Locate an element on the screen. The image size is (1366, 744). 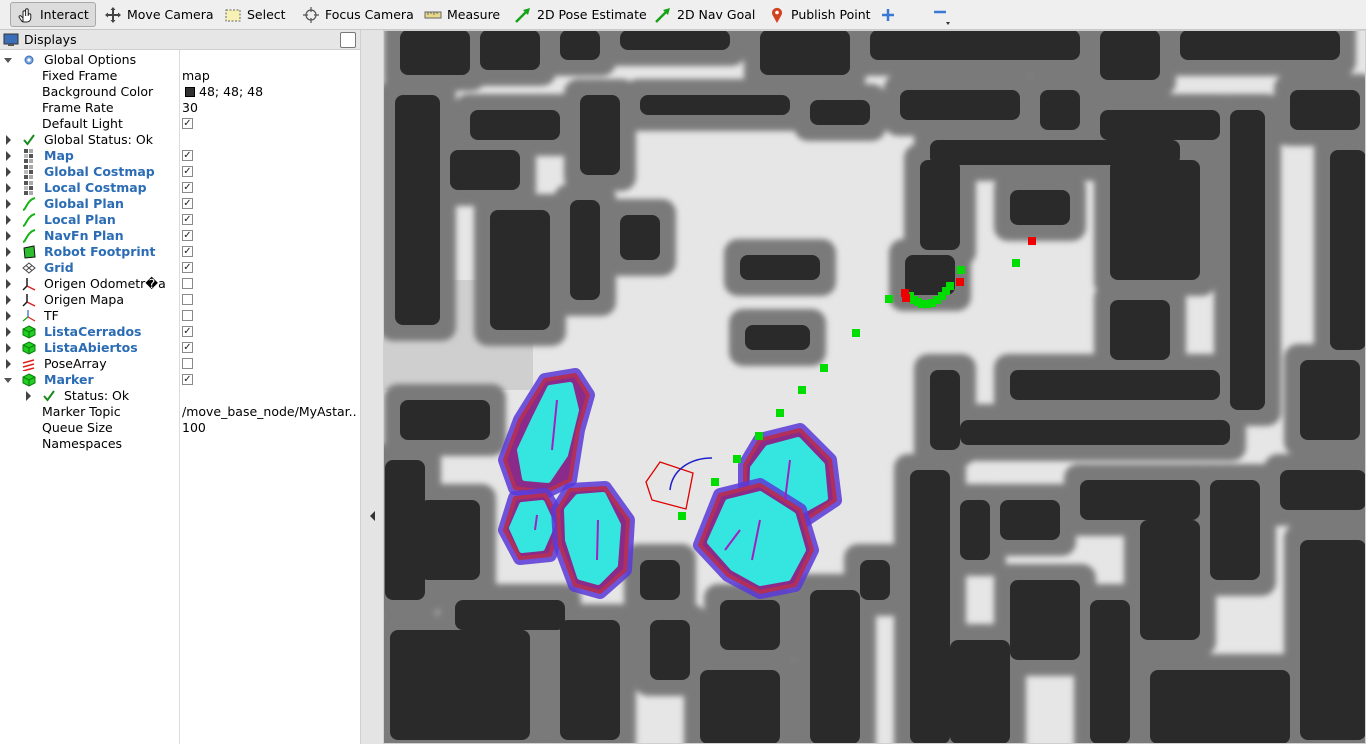
property-value: 100 is located at coordinates (270, 428).